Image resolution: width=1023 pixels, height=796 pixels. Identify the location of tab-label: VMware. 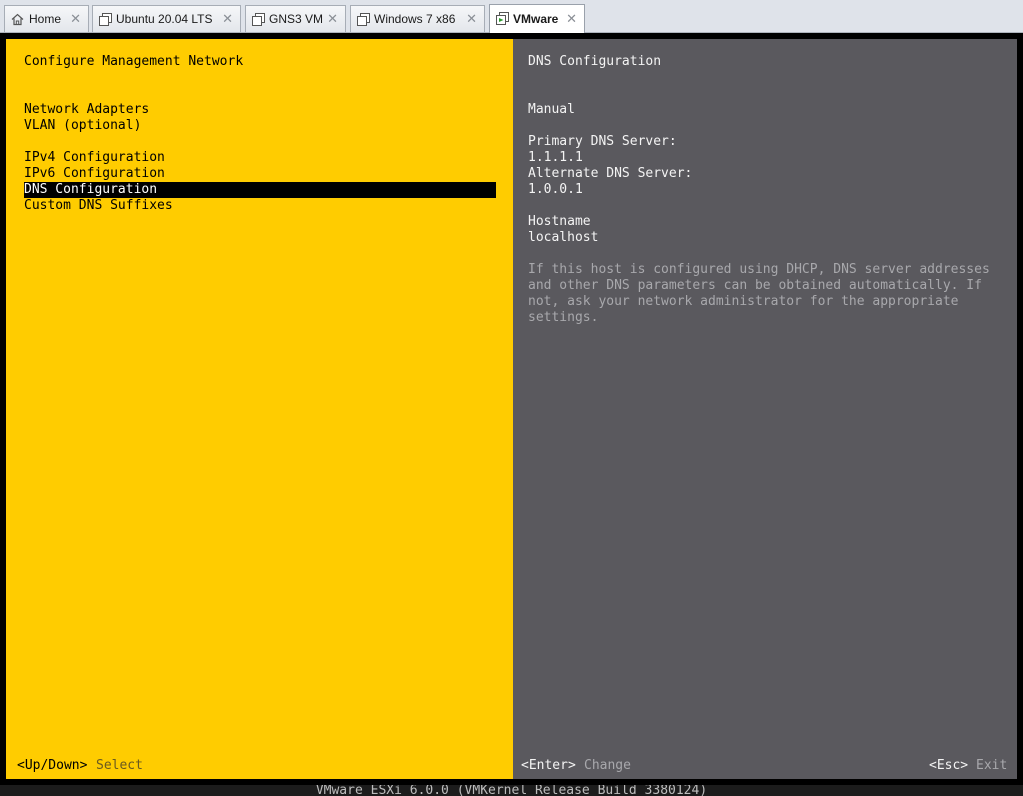
(536, 19).